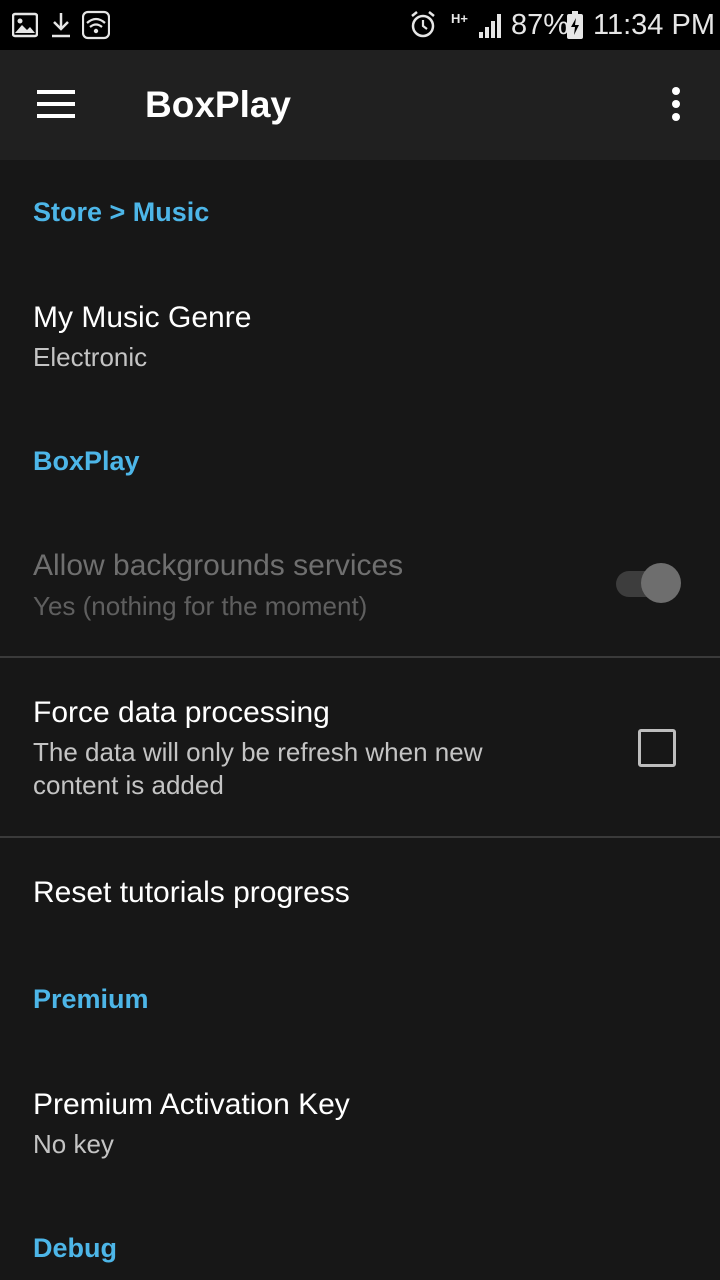  I want to click on alarm-icon, so click(423, 24).